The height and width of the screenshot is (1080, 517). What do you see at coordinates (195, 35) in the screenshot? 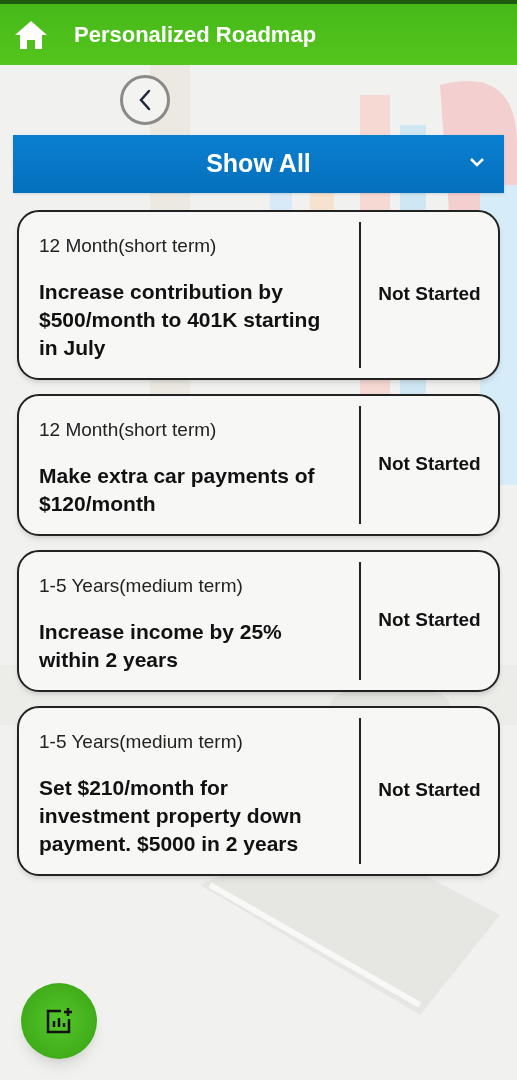
I see `page-title: Personalized Roadmap` at bounding box center [195, 35].